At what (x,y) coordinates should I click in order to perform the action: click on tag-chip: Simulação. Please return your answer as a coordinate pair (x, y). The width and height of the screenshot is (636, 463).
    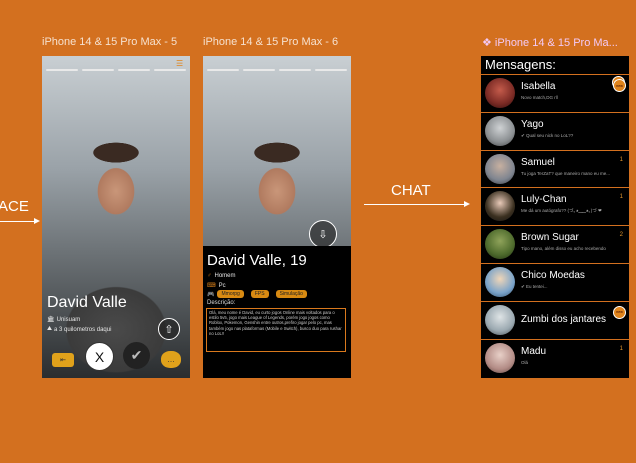
    Looking at the image, I should click on (291, 294).